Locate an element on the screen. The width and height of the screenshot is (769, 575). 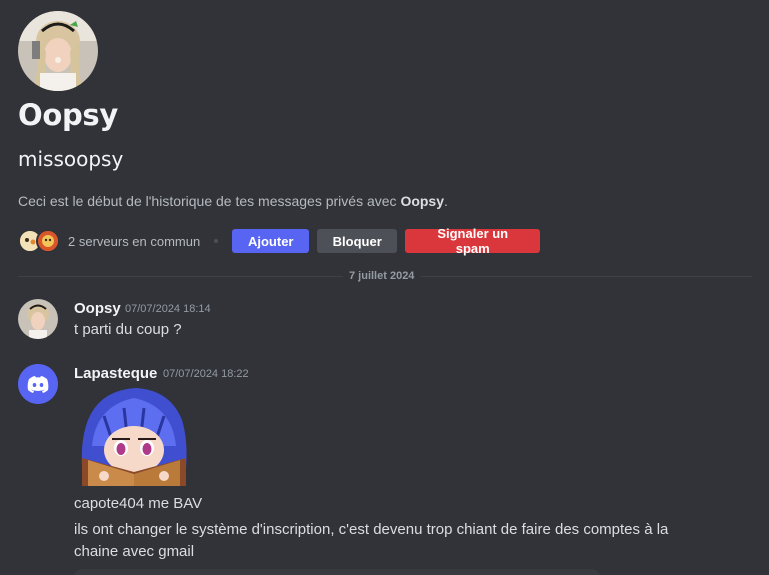
server-icon is located at coordinates (48, 241).